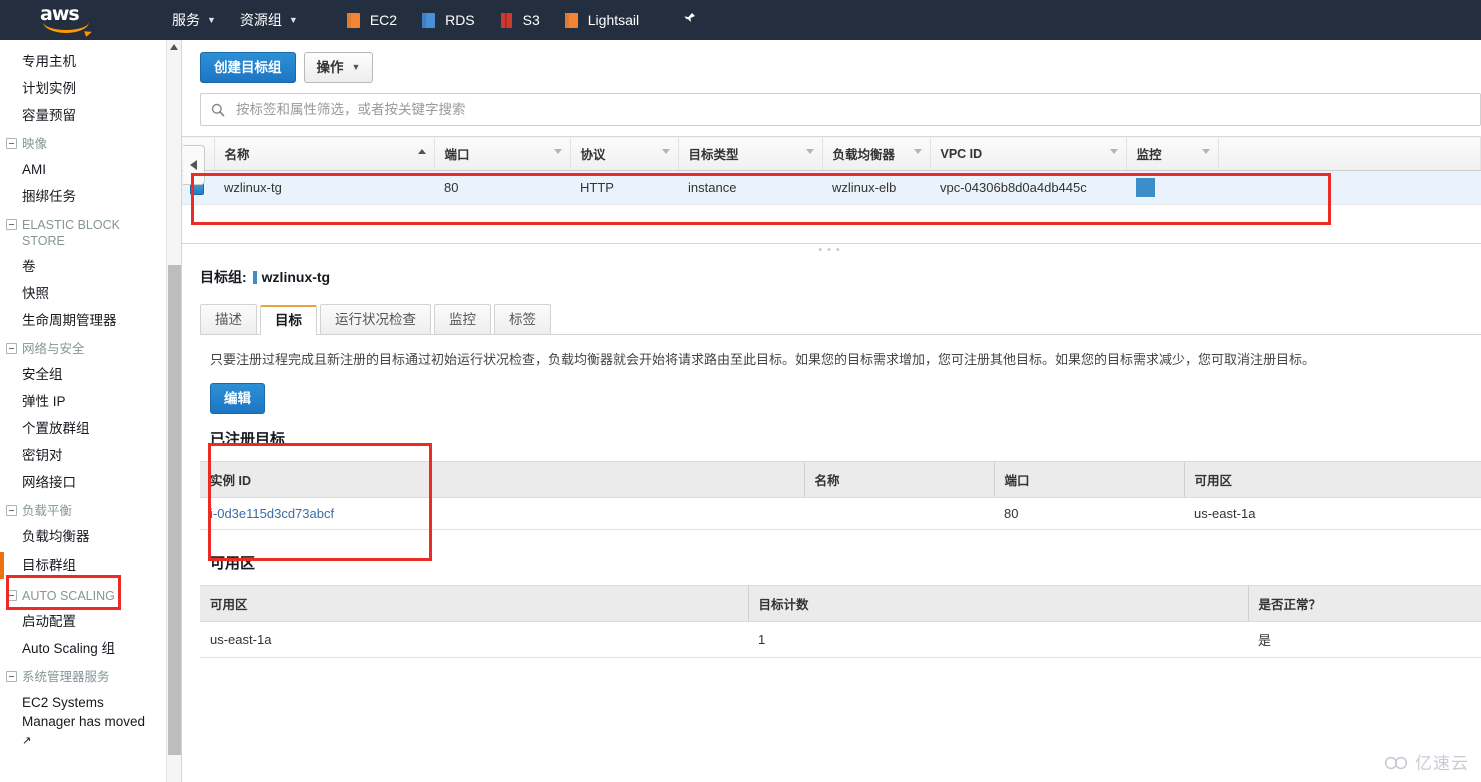 The height and width of the screenshot is (782, 1481). Describe the element at coordinates (462, 319) in the screenshot. I see `tab-monitoring: 监控` at that location.